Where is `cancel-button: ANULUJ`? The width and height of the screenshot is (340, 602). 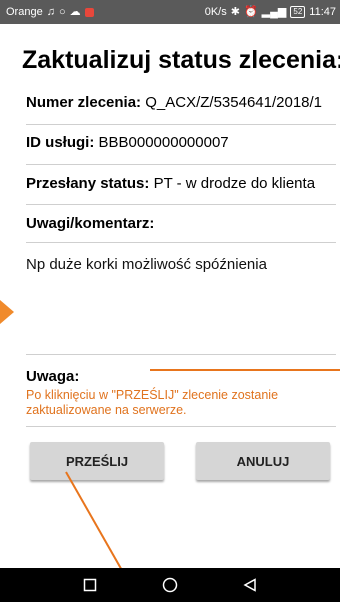
cancel-button: ANULUJ is located at coordinates (263, 461).